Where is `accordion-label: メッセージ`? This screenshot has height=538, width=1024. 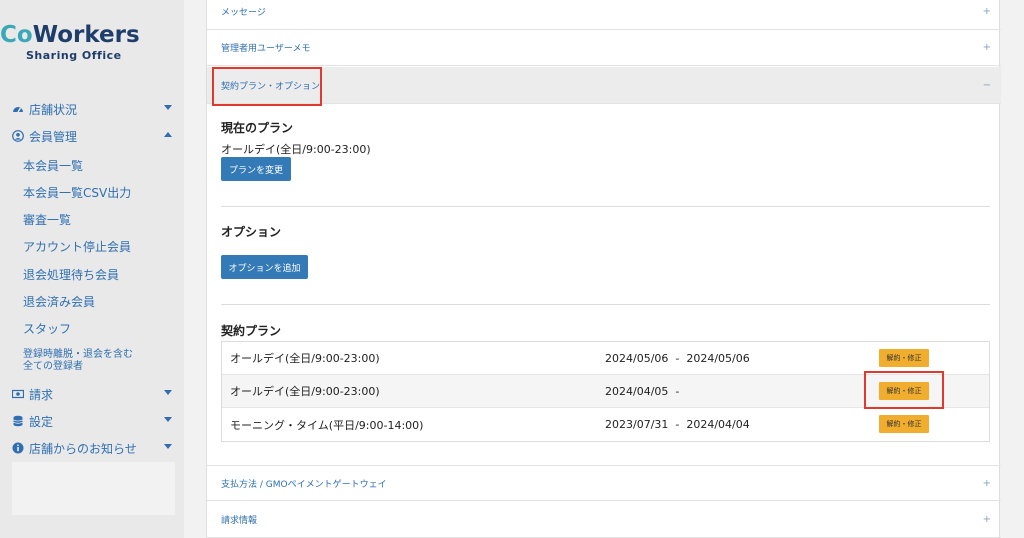
accordion-label: メッセージ is located at coordinates (243, 13).